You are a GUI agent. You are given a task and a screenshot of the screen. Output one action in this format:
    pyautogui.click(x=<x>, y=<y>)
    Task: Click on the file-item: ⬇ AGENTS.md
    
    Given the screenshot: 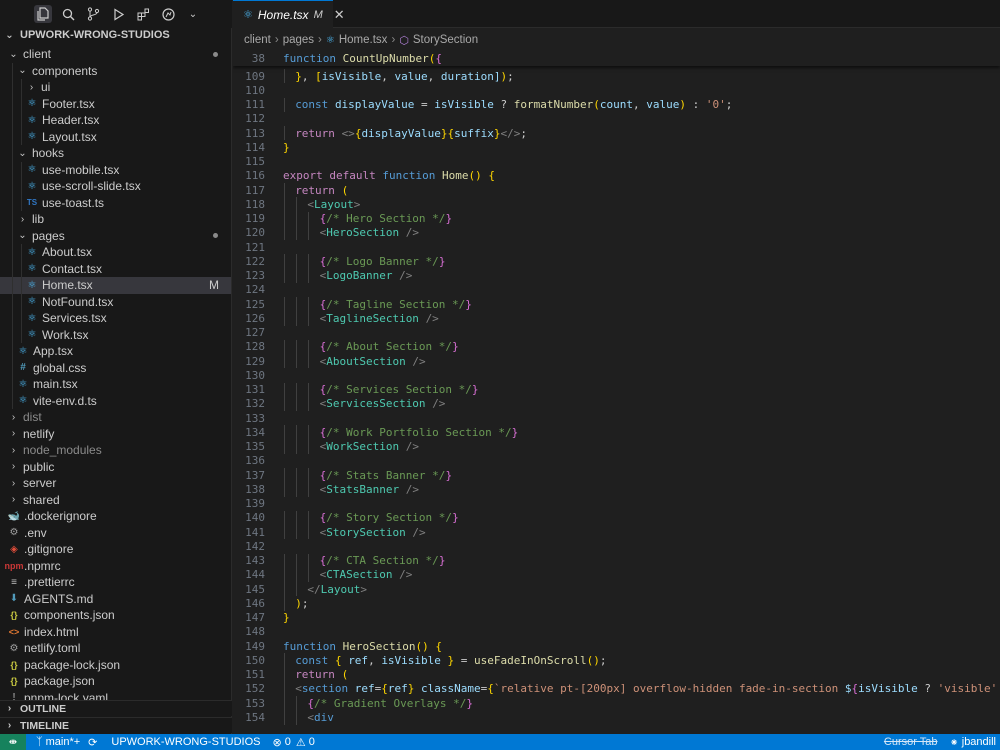 What is the action you would take?
    pyautogui.click(x=115, y=599)
    